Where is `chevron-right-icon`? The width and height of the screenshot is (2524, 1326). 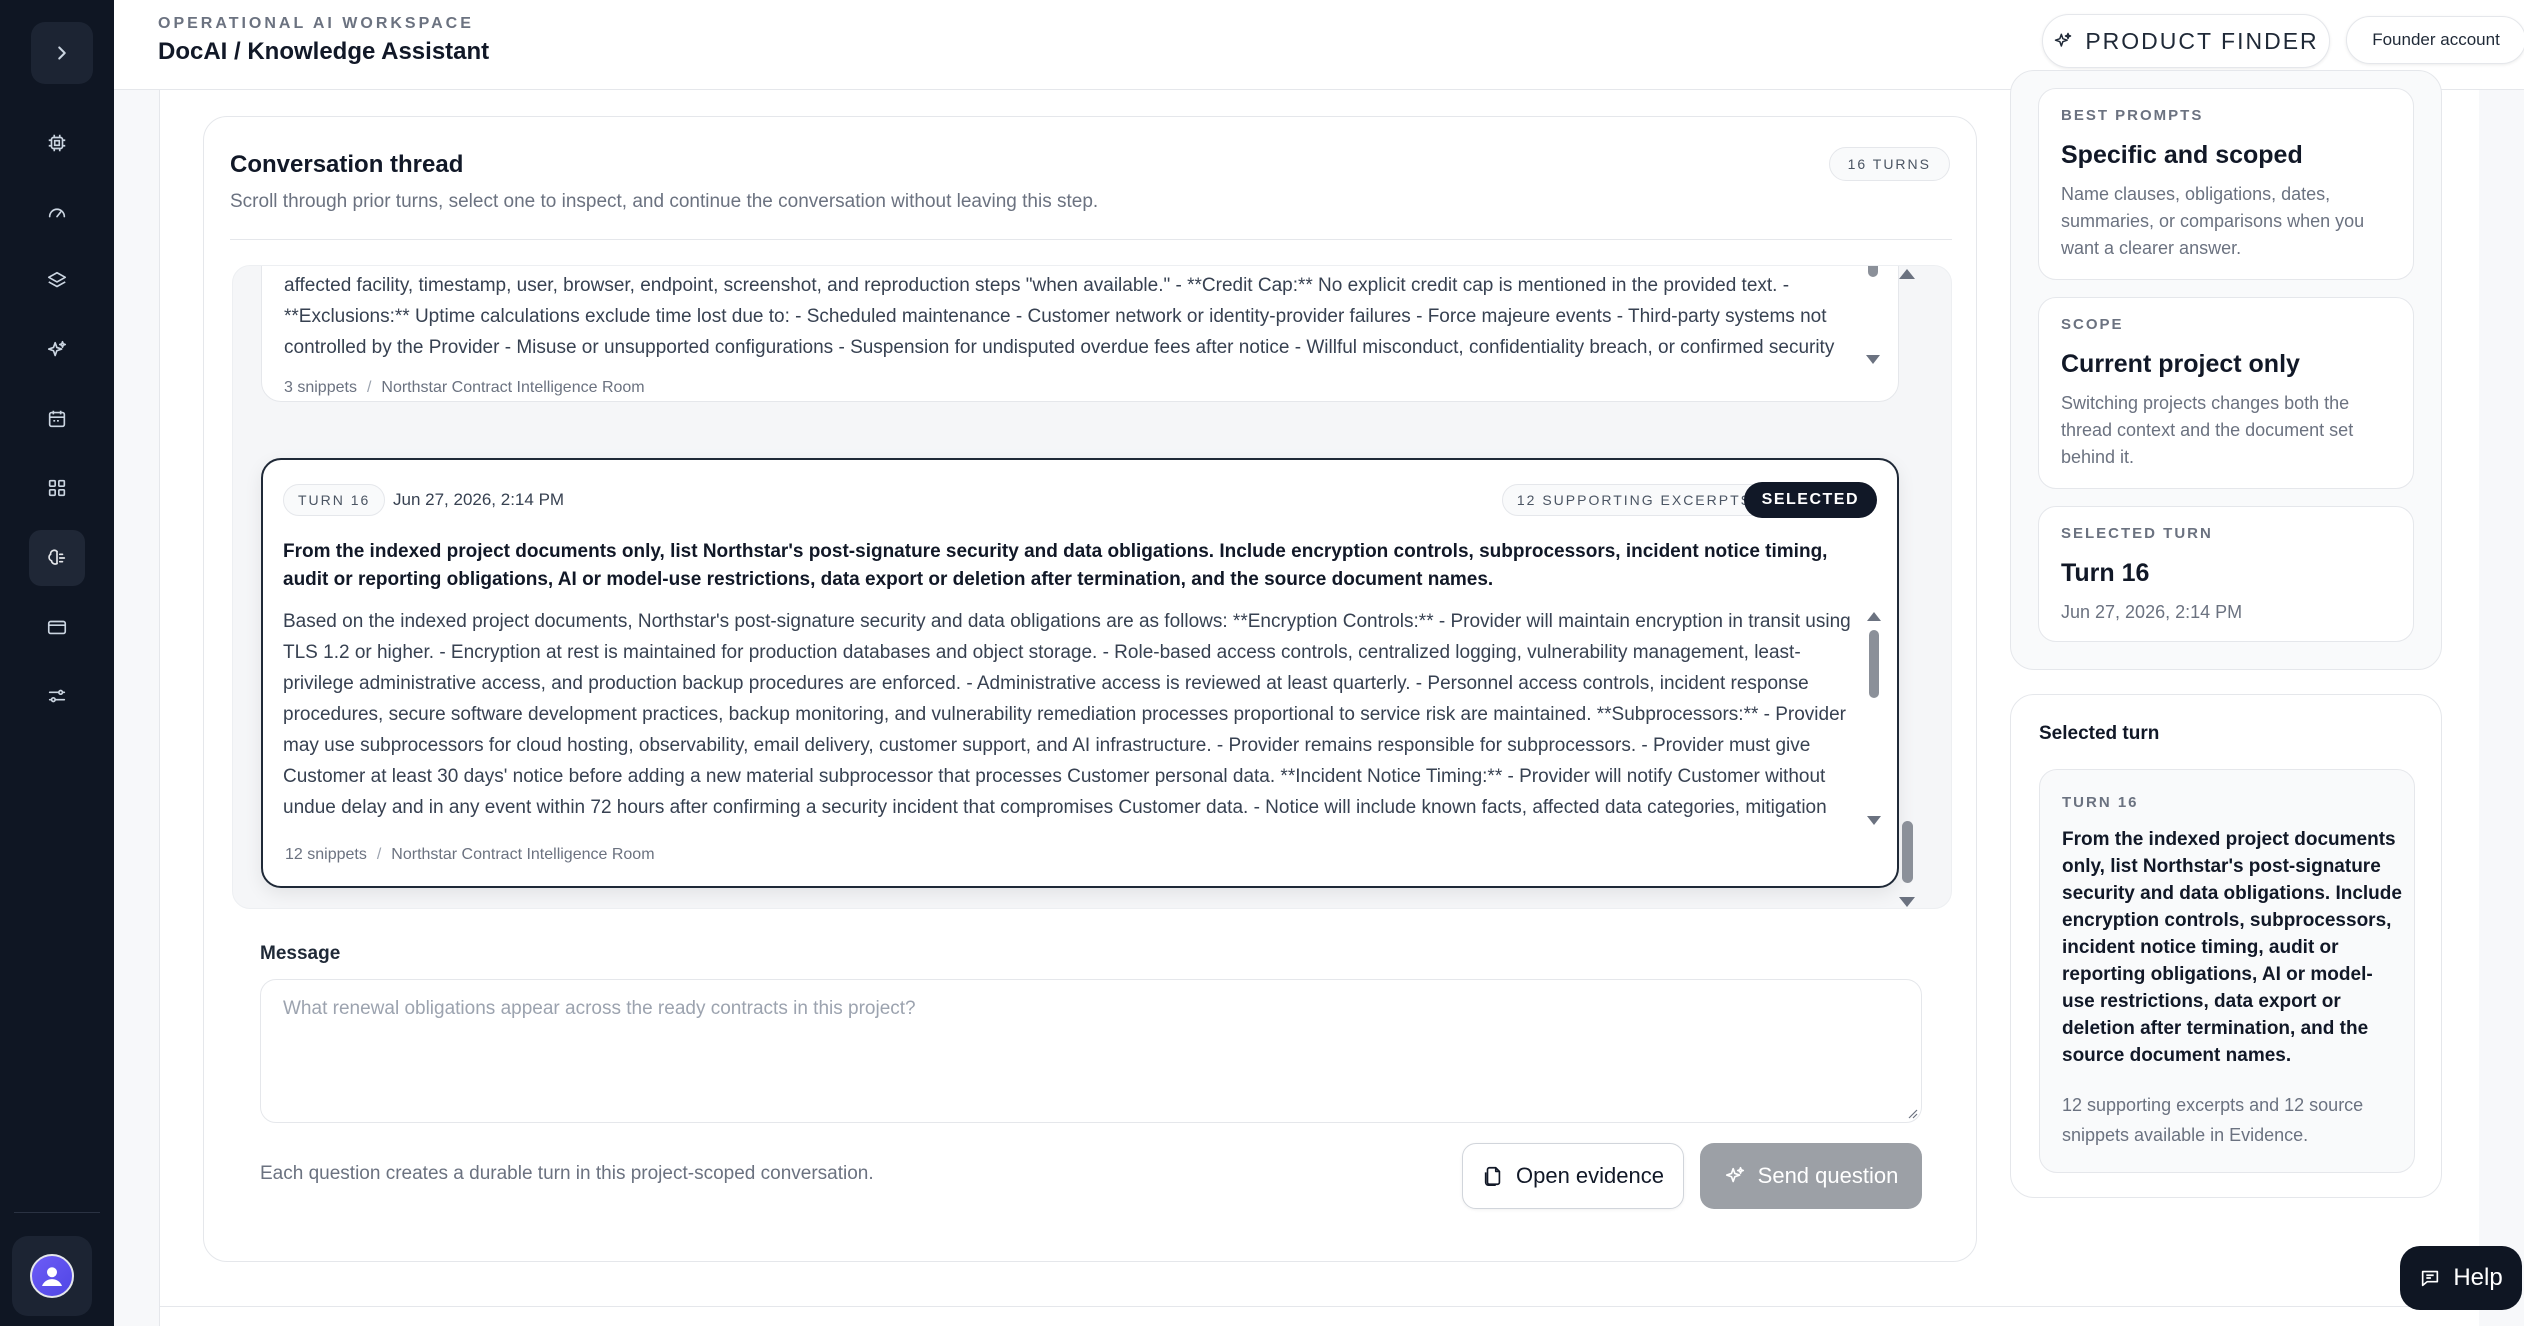
chevron-right-icon is located at coordinates (62, 53).